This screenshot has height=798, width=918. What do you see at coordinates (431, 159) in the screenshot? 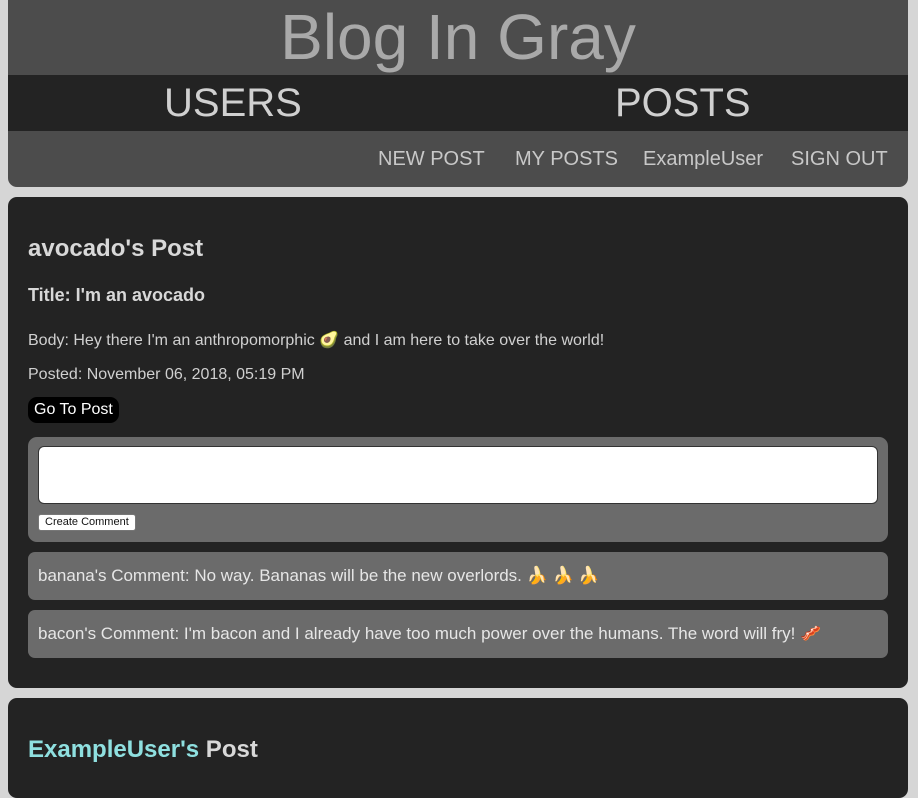
I see `new-post-link: NEW POST` at bounding box center [431, 159].